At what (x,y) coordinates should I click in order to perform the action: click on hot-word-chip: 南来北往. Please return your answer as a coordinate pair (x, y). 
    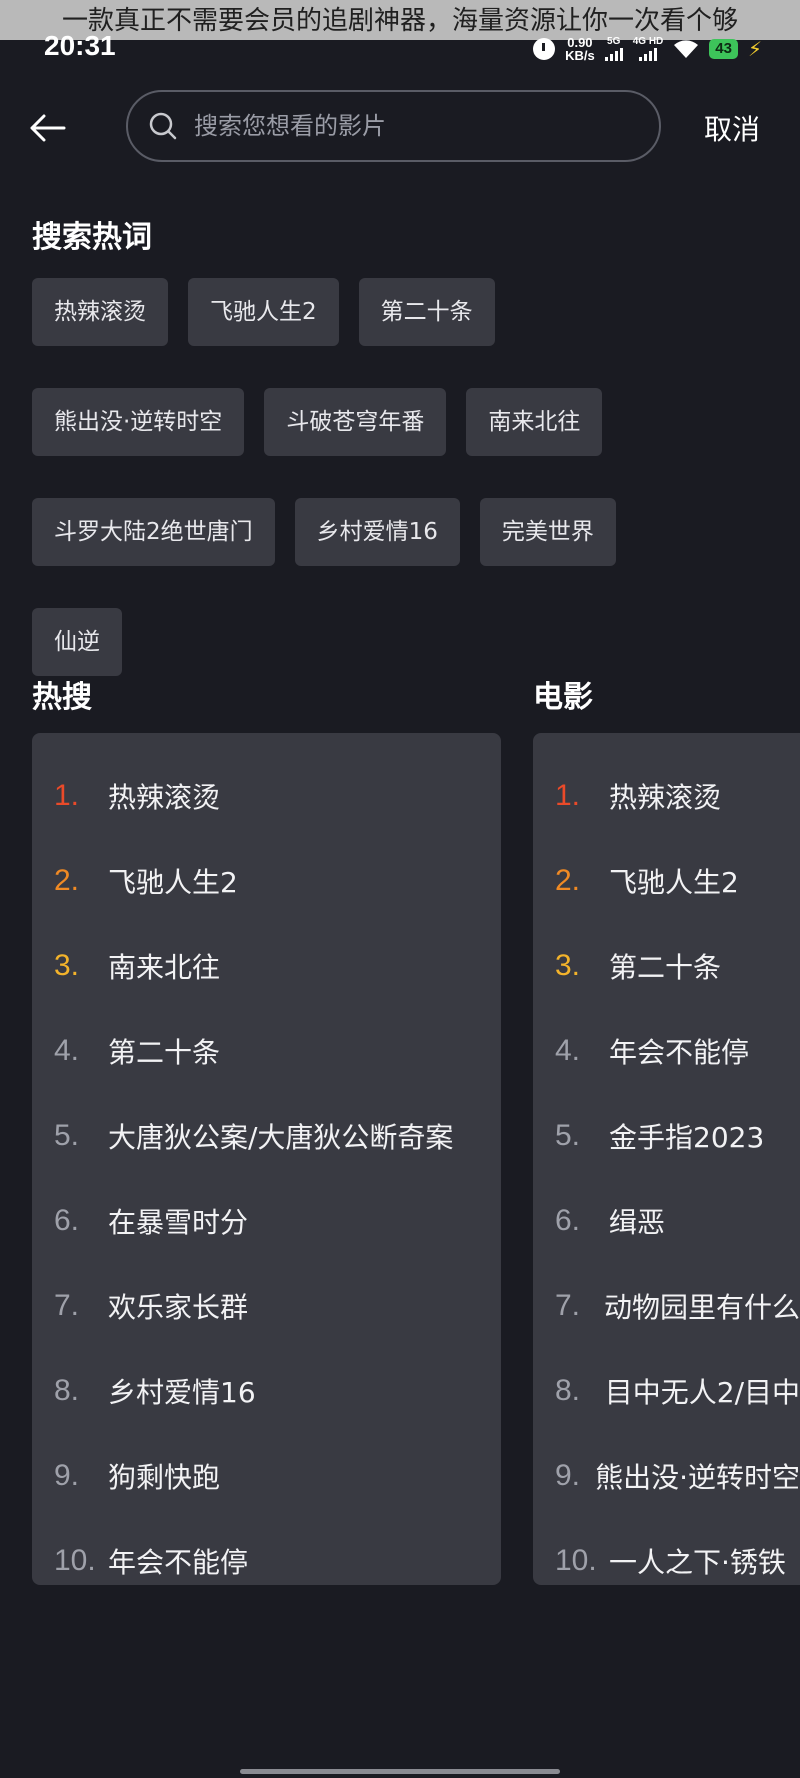
    Looking at the image, I should click on (534, 422).